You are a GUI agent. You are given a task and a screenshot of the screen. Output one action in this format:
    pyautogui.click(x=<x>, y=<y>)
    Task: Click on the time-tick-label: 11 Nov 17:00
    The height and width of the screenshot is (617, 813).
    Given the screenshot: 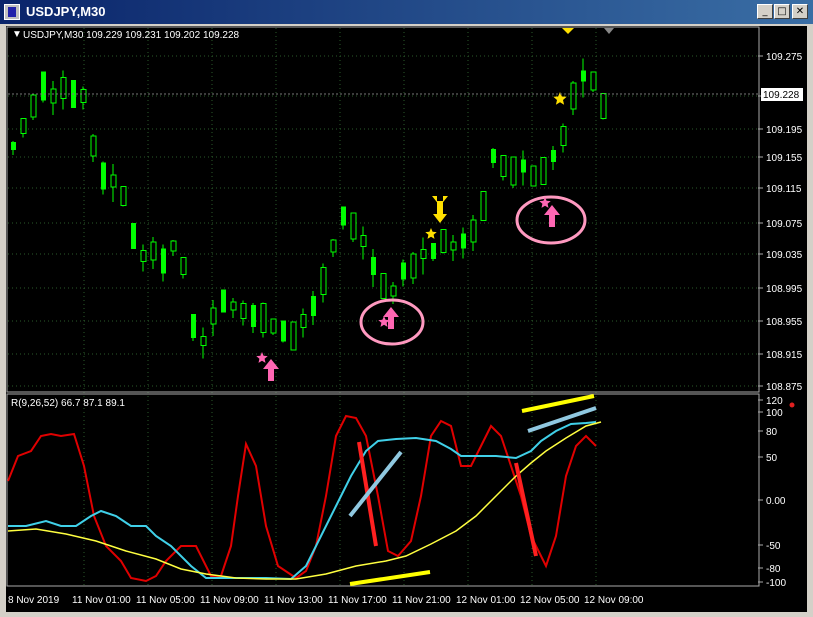 What is the action you would take?
    pyautogui.click(x=357, y=600)
    